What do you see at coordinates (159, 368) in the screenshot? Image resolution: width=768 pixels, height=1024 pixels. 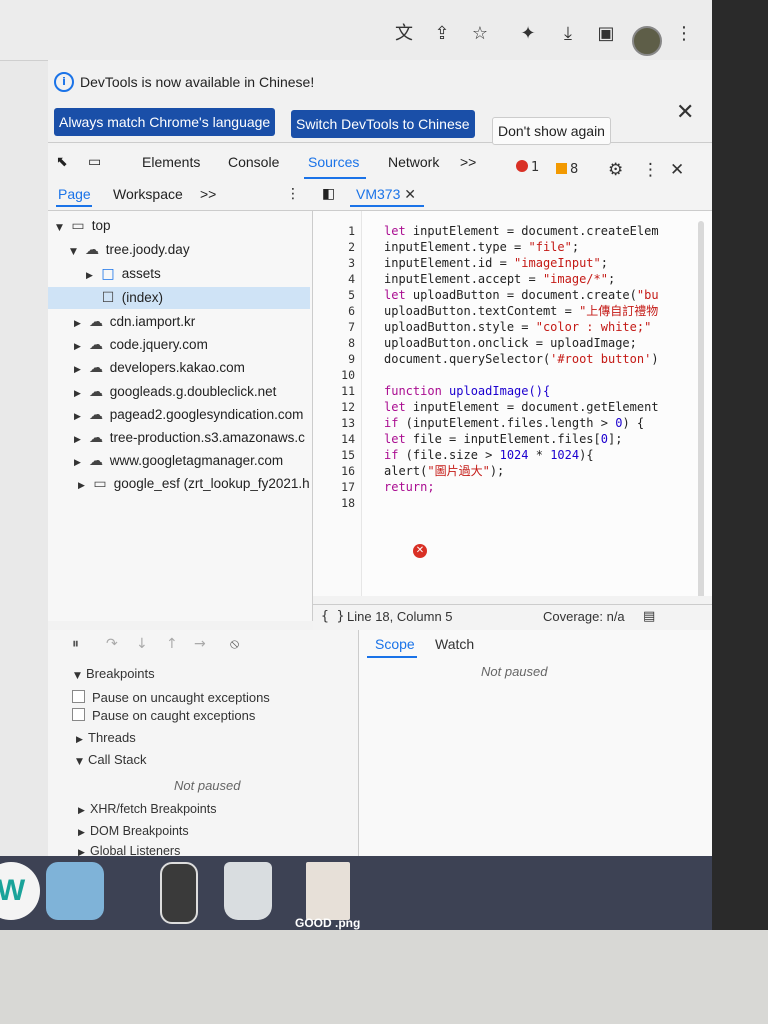 I see `tree-item: ▶ ☁ developers.kakao.com` at bounding box center [159, 368].